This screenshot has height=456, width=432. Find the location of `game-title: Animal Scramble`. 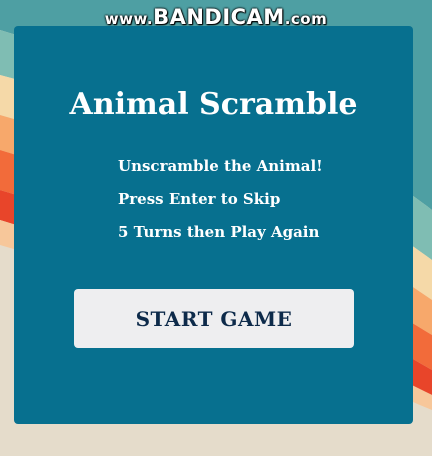

game-title: Animal Scramble is located at coordinates (213, 104).